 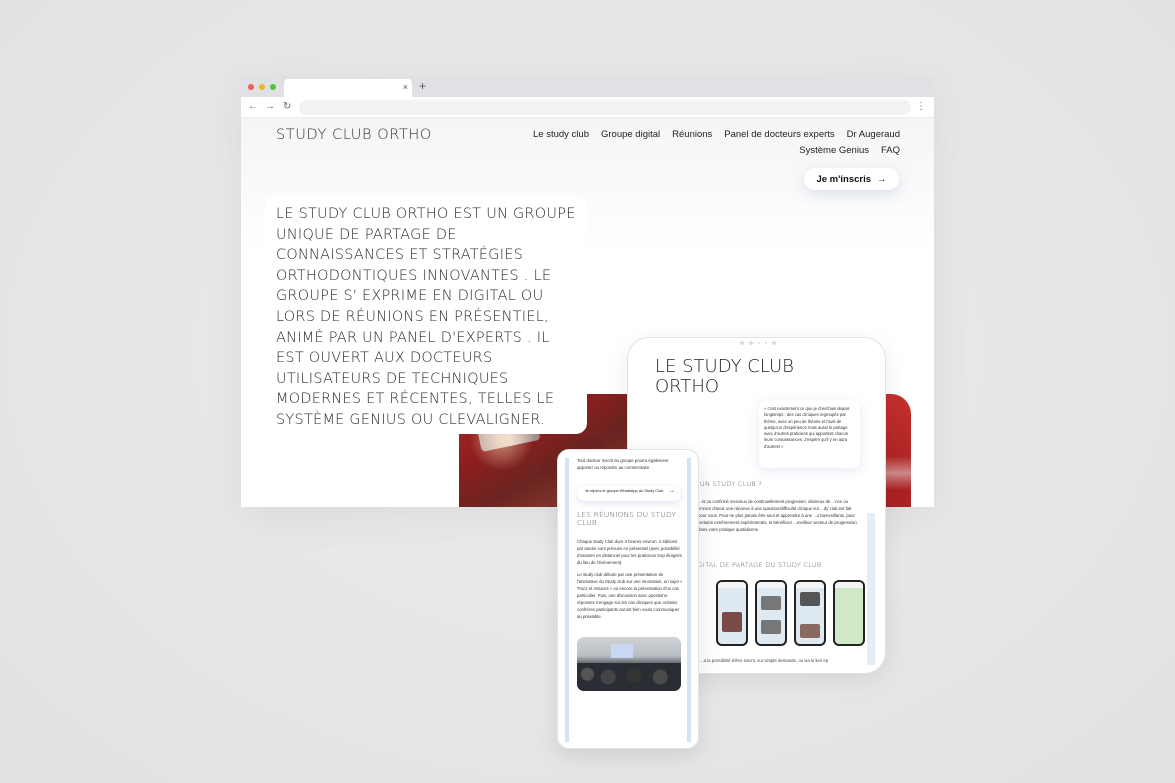 I want to click on window-maximize-dot, so click(x=273, y=87).